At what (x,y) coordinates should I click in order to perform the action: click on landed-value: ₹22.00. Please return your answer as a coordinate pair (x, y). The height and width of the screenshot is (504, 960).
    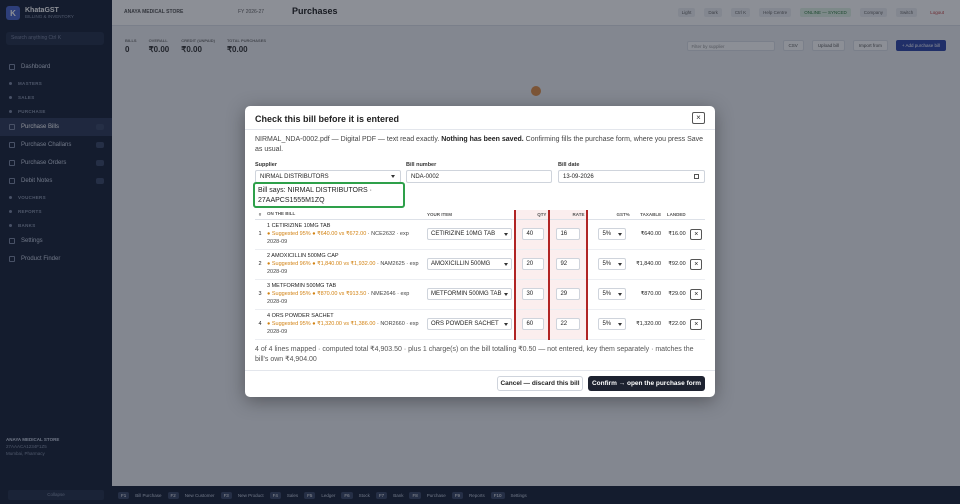
    Looking at the image, I should click on (675, 324).